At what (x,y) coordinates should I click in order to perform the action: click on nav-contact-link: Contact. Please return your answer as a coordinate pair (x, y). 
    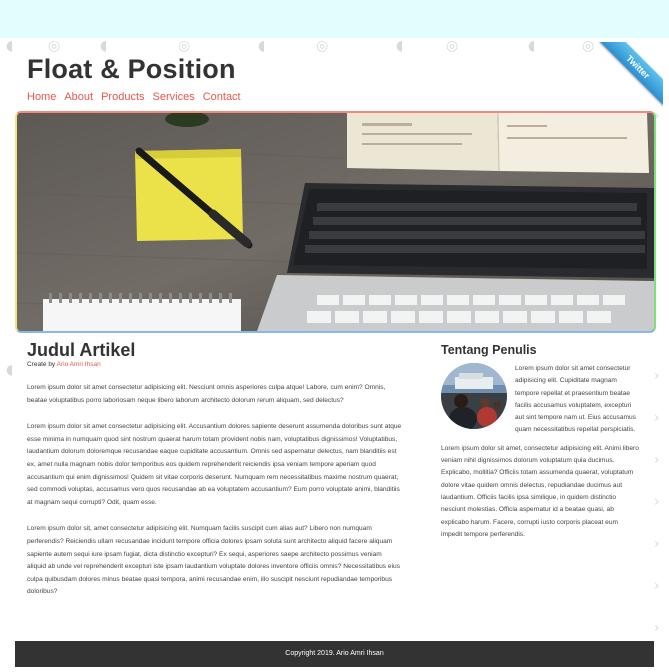
    Looking at the image, I should click on (222, 97).